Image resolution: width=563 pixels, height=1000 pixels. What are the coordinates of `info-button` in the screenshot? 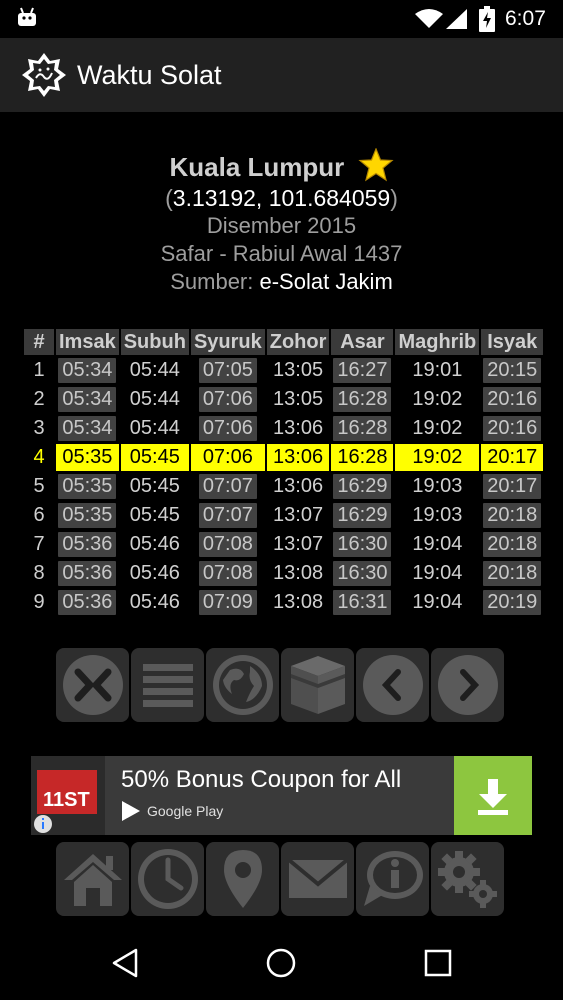 It's located at (392, 879).